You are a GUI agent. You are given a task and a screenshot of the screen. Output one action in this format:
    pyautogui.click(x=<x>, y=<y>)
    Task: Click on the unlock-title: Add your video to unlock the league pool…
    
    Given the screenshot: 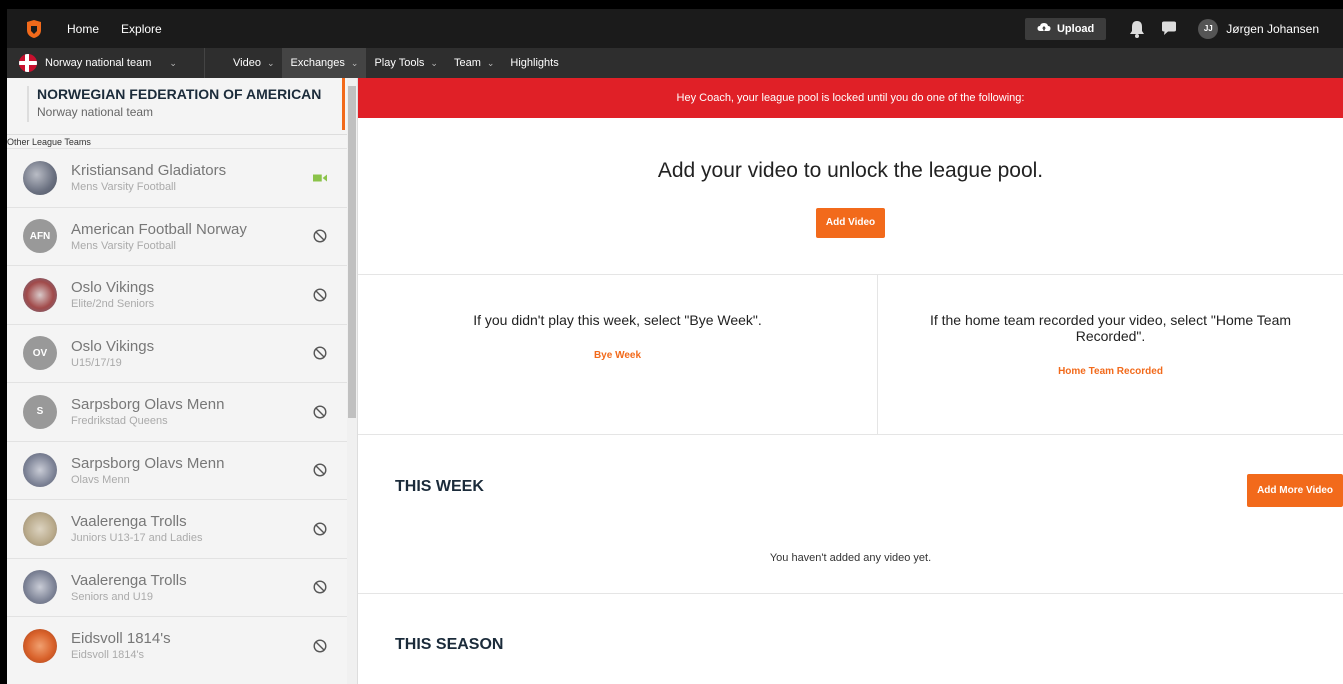 What is the action you would take?
    pyautogui.click(x=850, y=170)
    